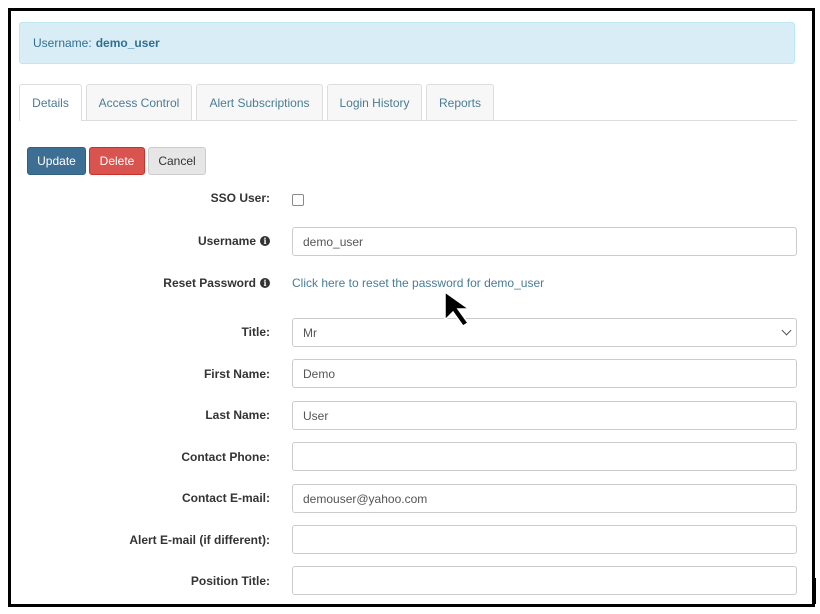  I want to click on tab-details: Details, so click(50, 102).